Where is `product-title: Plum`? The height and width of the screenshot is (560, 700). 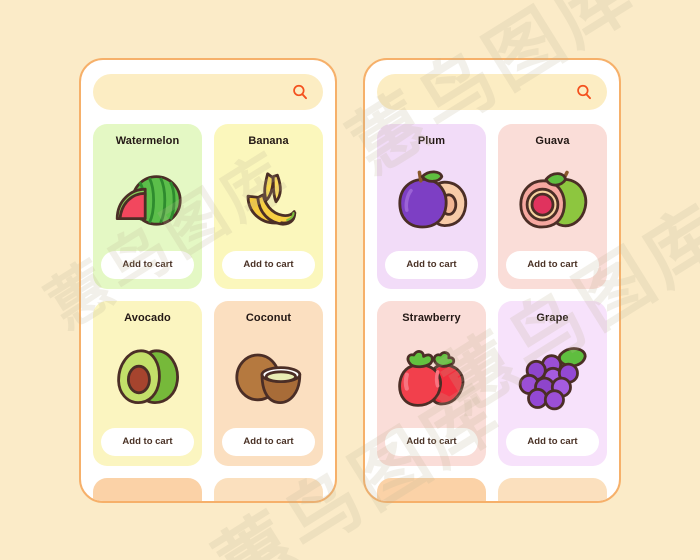
product-title: Plum is located at coordinates (431, 140).